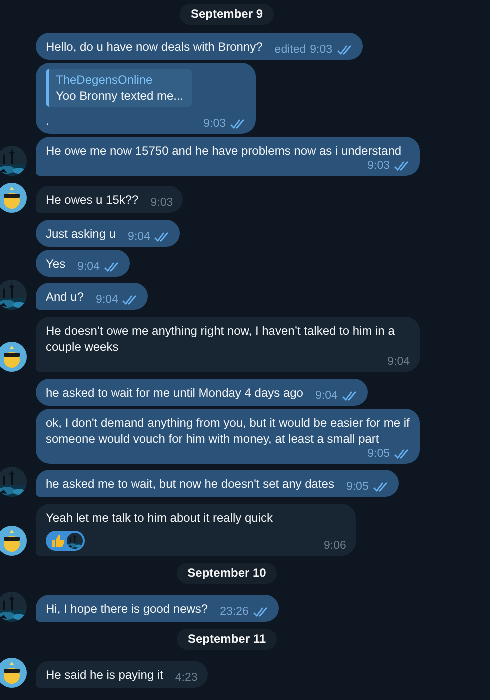 The width and height of the screenshot is (490, 700). Describe the element at coordinates (160, 518) in the screenshot. I see `message-text: Yeah let me talk to him about it really quick` at that location.